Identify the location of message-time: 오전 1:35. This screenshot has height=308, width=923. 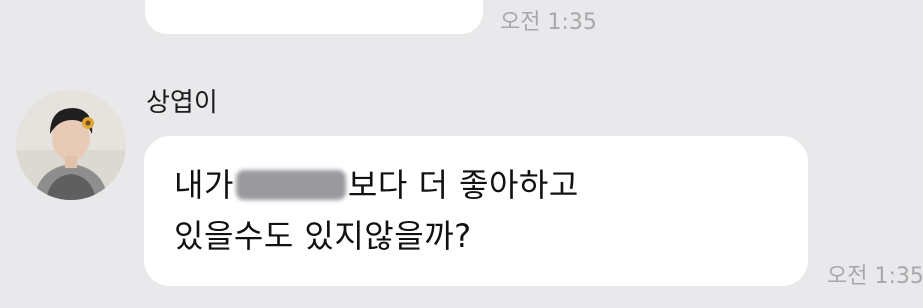
(875, 276).